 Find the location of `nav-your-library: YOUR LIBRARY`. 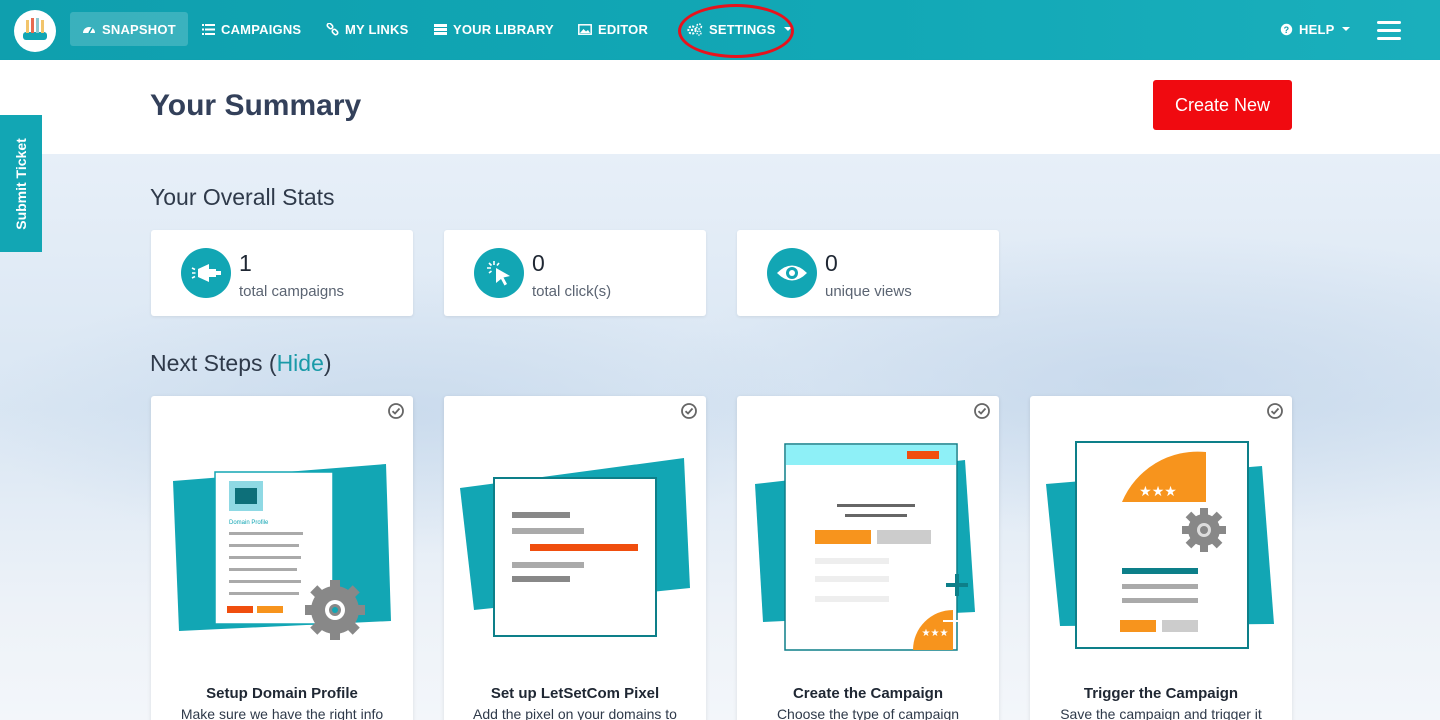

nav-your-library: YOUR LIBRARY is located at coordinates (494, 29).